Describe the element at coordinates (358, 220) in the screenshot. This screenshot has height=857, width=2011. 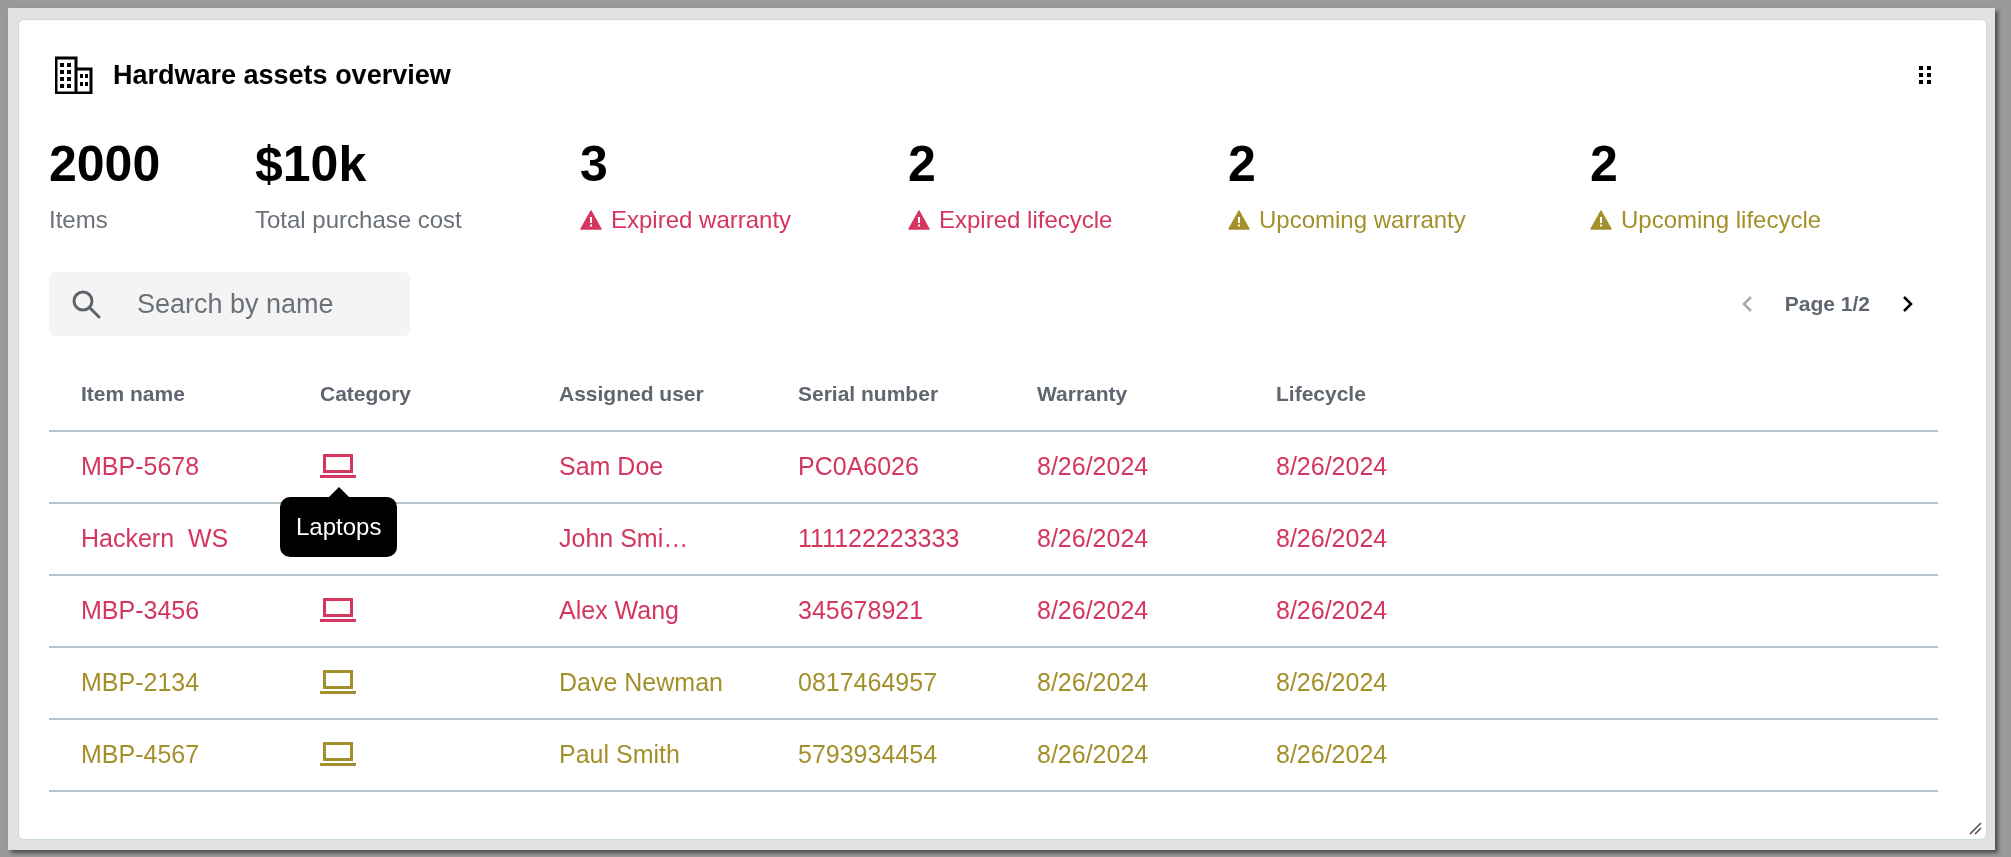
I see `stat-label: Total purchase cost` at that location.